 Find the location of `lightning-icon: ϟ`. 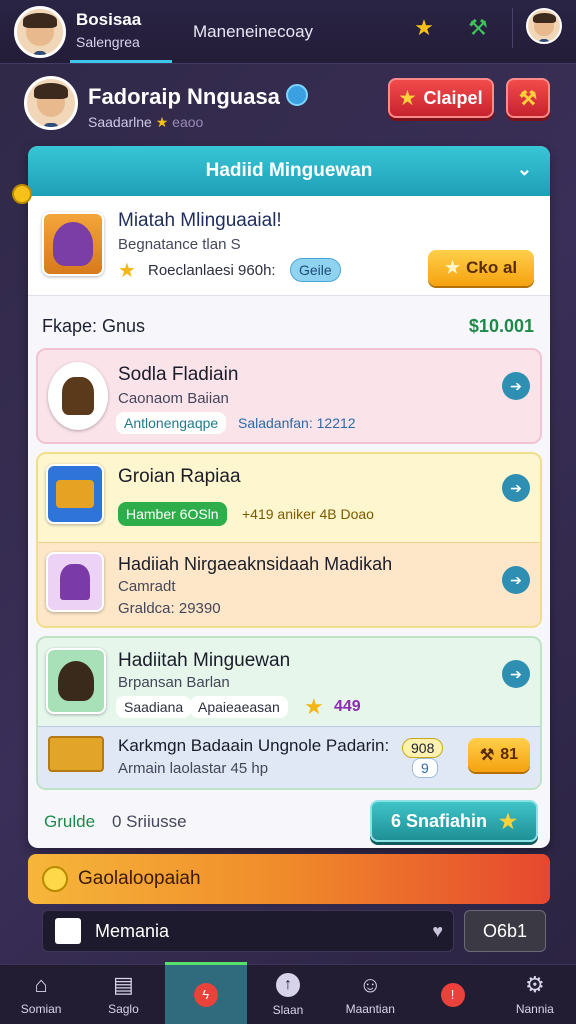

lightning-icon: ϟ is located at coordinates (205, 994).